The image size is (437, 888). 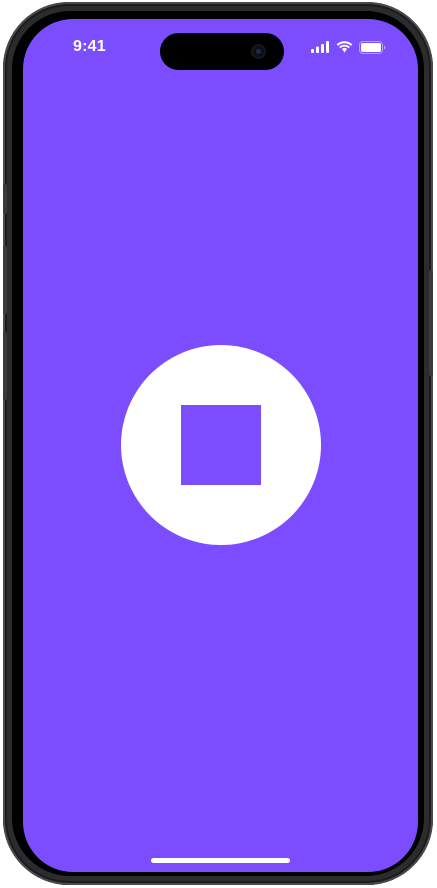 What do you see at coordinates (220, 860) in the screenshot?
I see `home-indicator` at bounding box center [220, 860].